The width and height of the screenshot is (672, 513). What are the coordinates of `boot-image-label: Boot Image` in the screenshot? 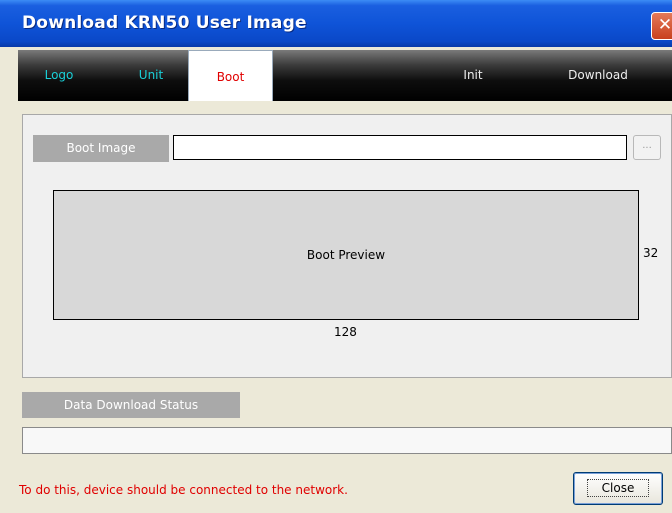 It's located at (101, 148).